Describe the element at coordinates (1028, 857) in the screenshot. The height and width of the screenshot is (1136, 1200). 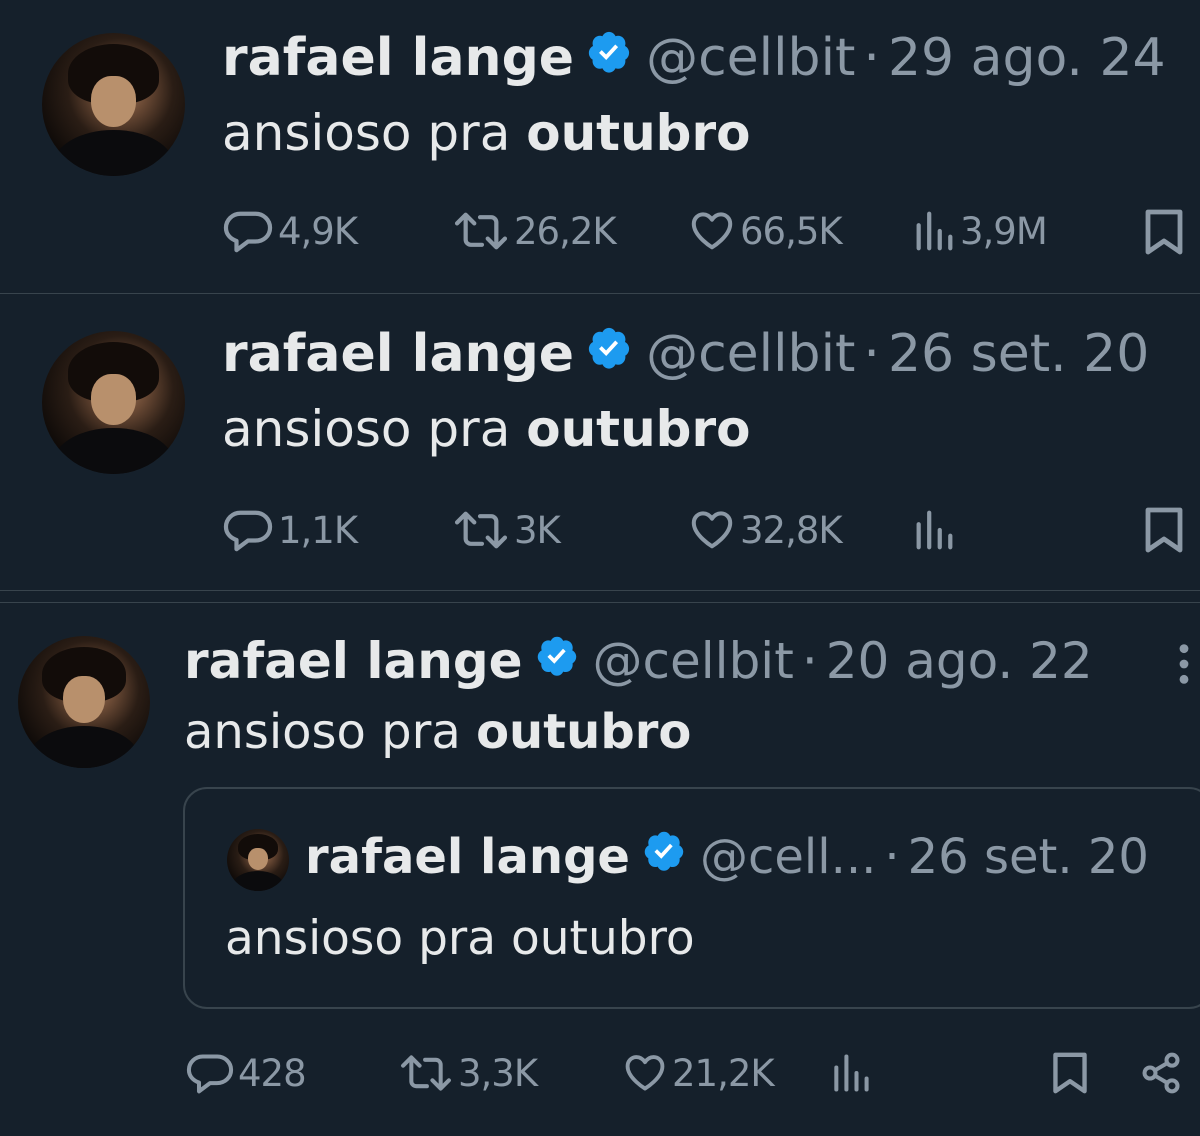
I see `quoted-date: 26 set. 20` at that location.